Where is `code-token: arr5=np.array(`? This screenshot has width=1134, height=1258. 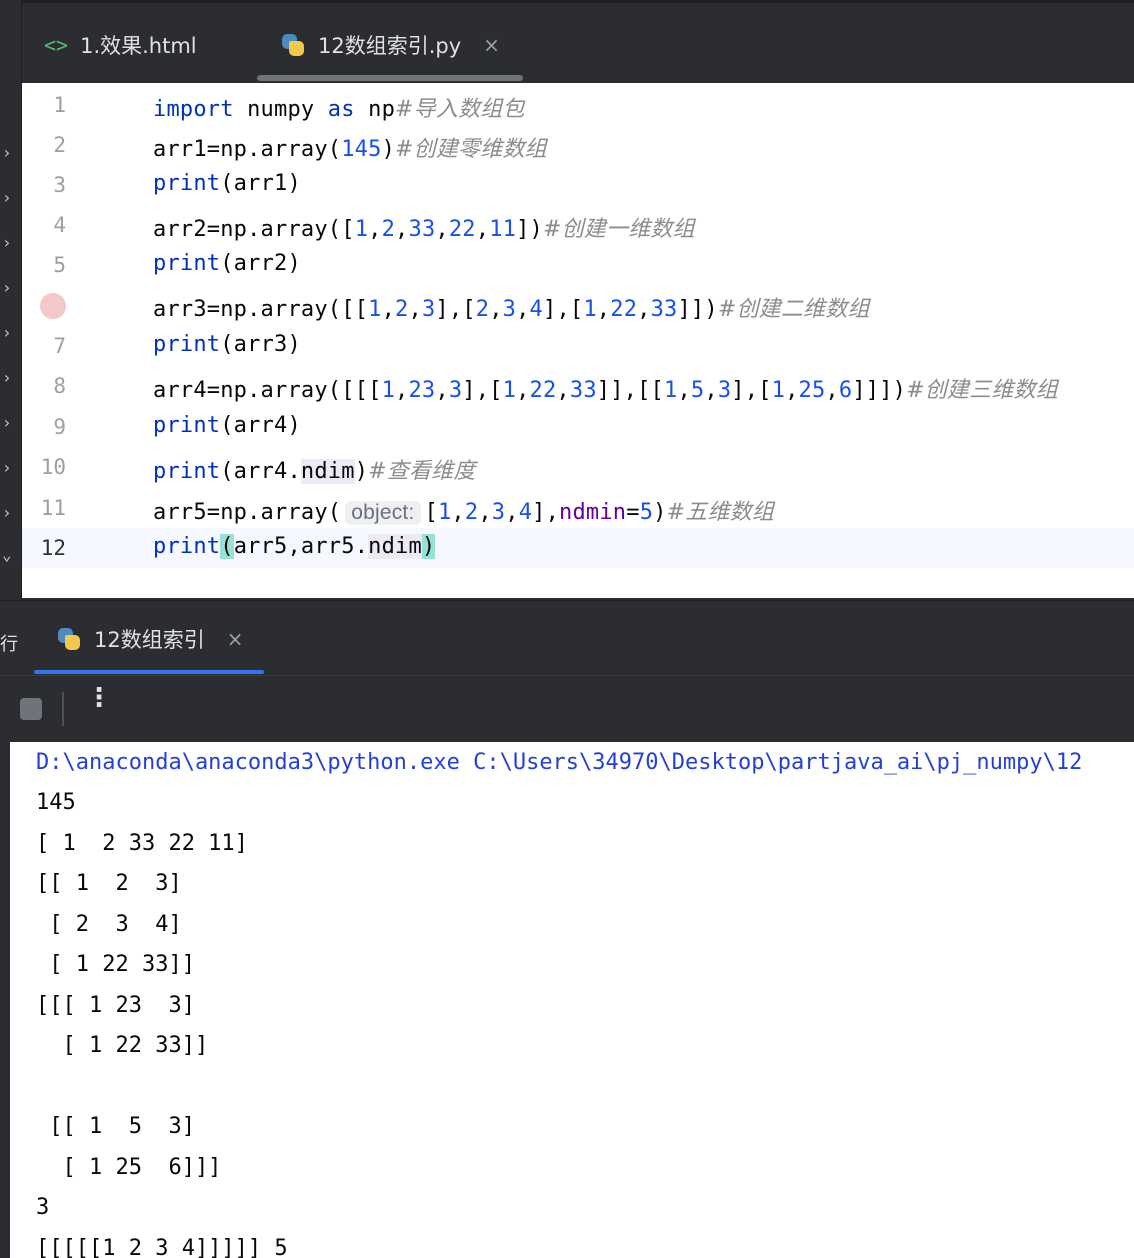 code-token: arr5=np.array( is located at coordinates (247, 512).